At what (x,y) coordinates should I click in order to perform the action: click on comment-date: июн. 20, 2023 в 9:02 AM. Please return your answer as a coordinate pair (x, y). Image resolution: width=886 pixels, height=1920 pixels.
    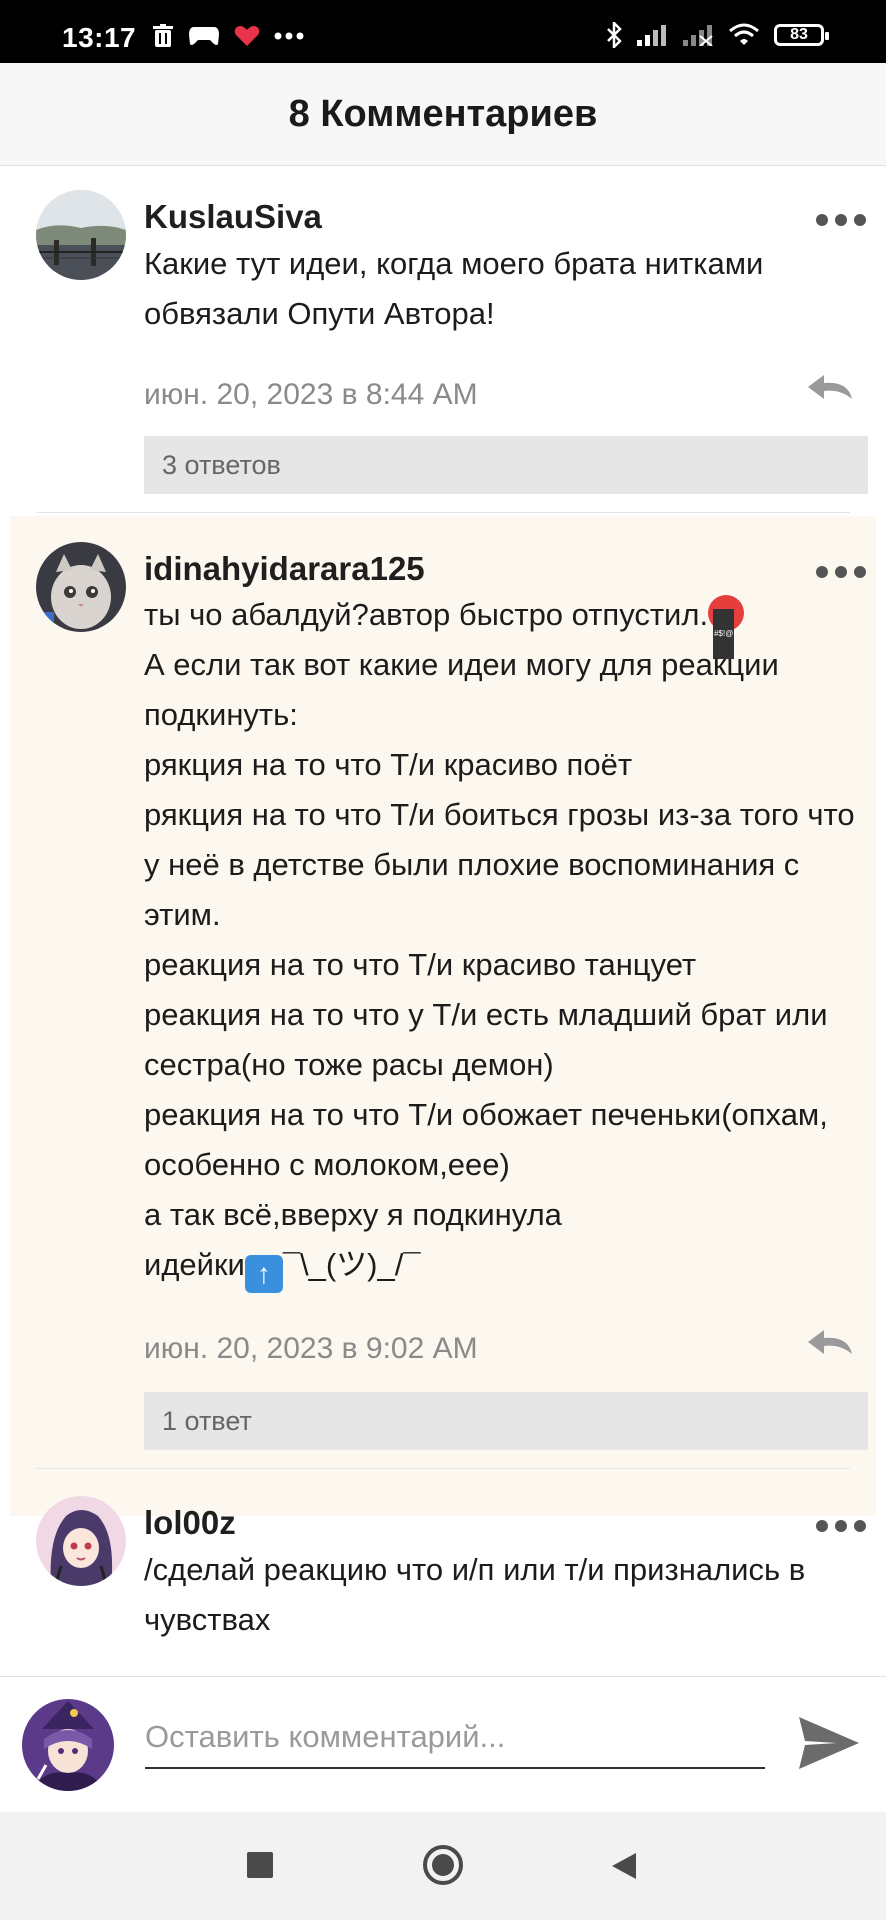
    Looking at the image, I should click on (311, 1348).